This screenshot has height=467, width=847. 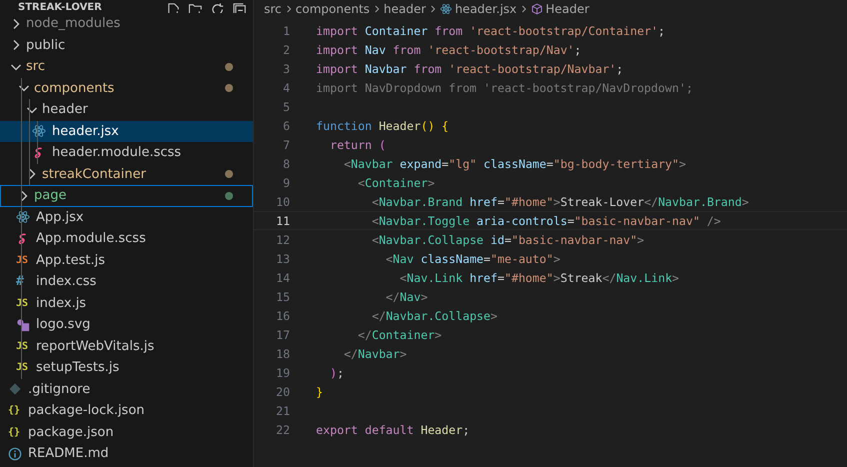 I want to click on line-number: 2, so click(x=286, y=49).